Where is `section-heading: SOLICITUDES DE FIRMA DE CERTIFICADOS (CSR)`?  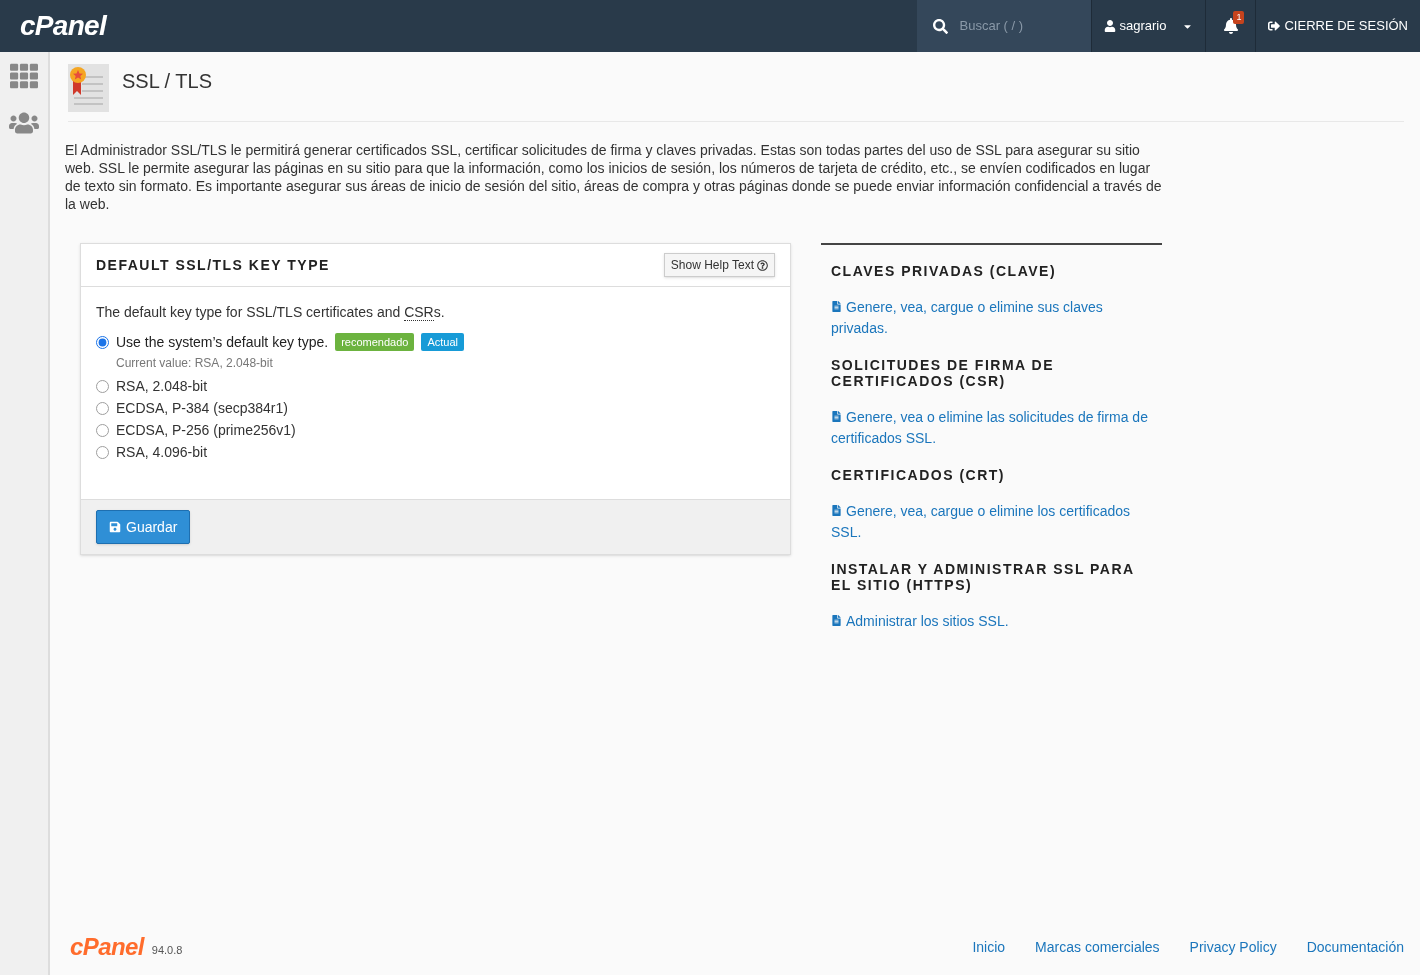
section-heading: SOLICITUDES DE FIRMA DE CERTIFICADOS (CSR) is located at coordinates (943, 373).